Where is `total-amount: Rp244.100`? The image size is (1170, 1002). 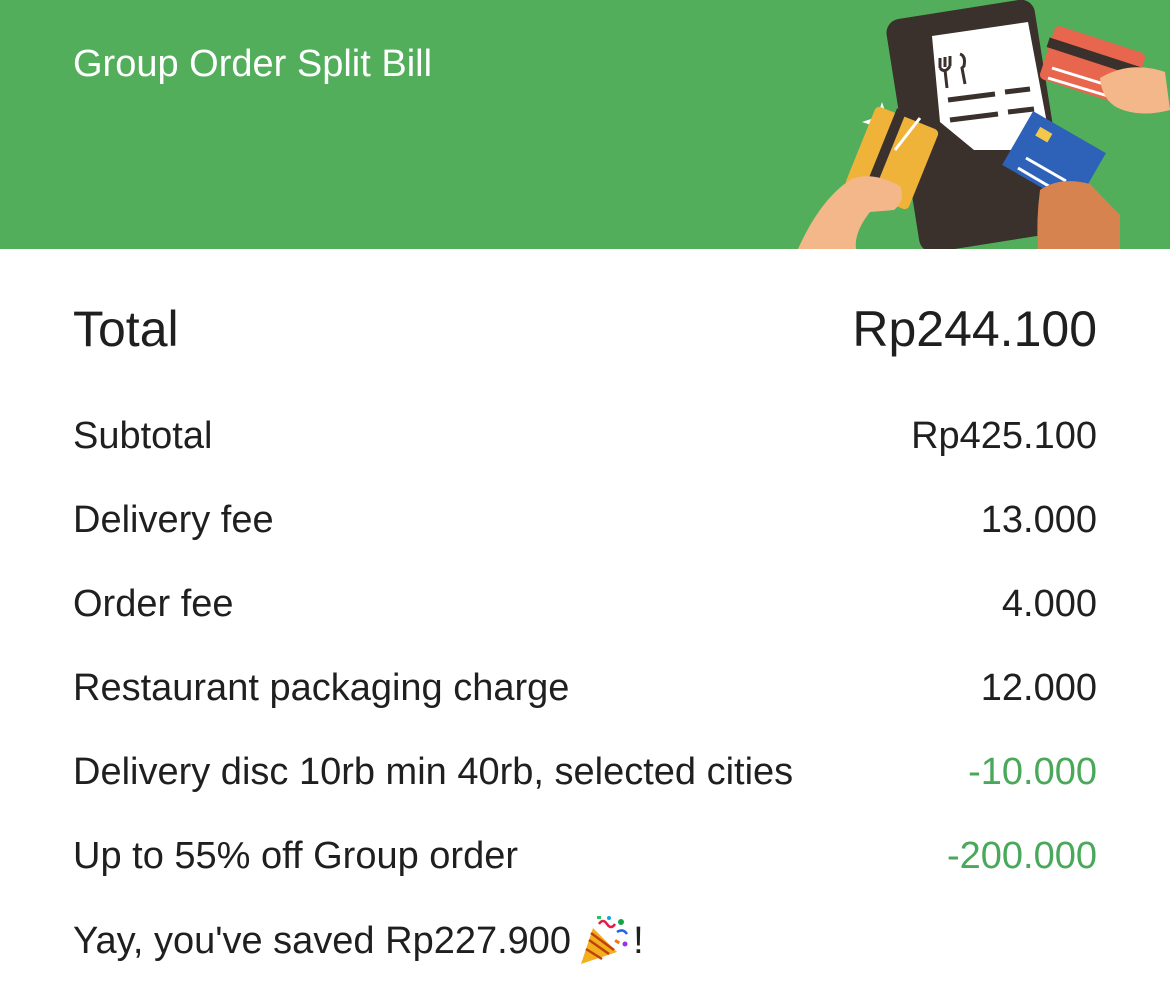
total-amount: Rp244.100 is located at coordinates (974, 329).